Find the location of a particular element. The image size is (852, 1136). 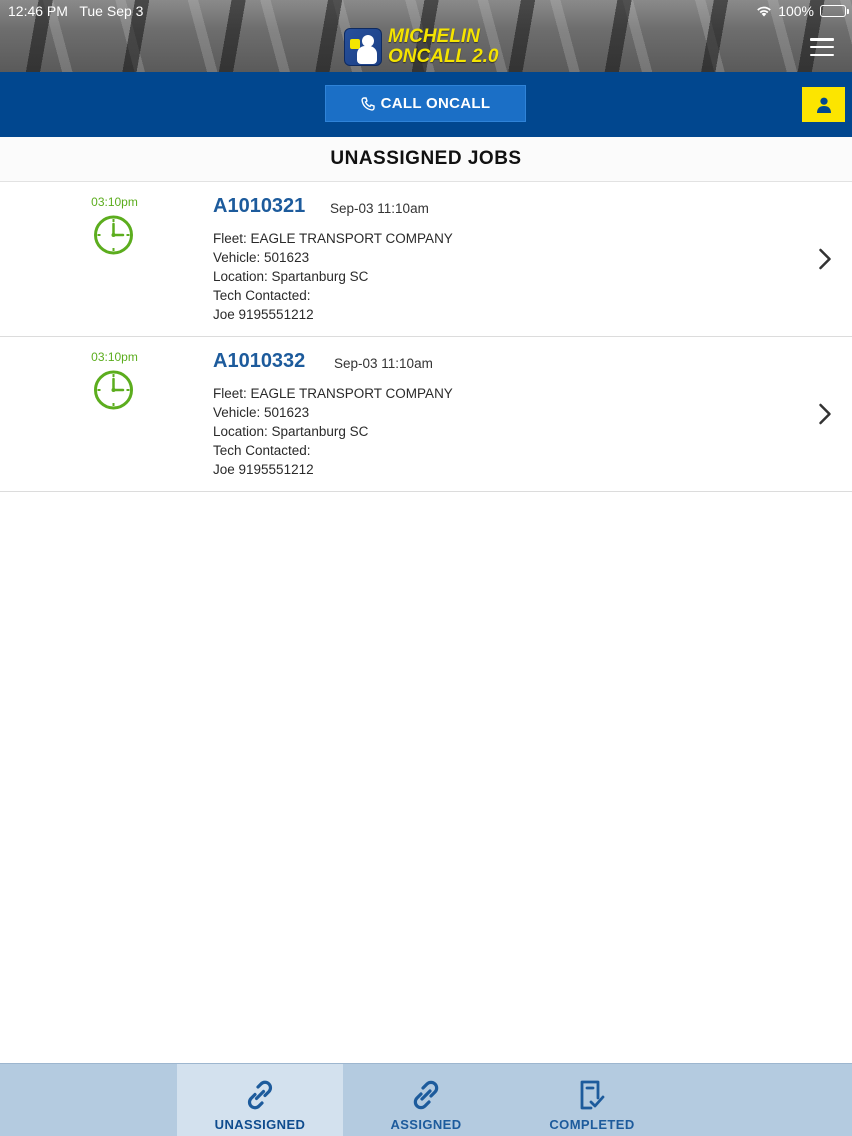

bottom-tab-bar: UNASSIGNED ASSIGNED COMPLETED is located at coordinates (426, 1099).